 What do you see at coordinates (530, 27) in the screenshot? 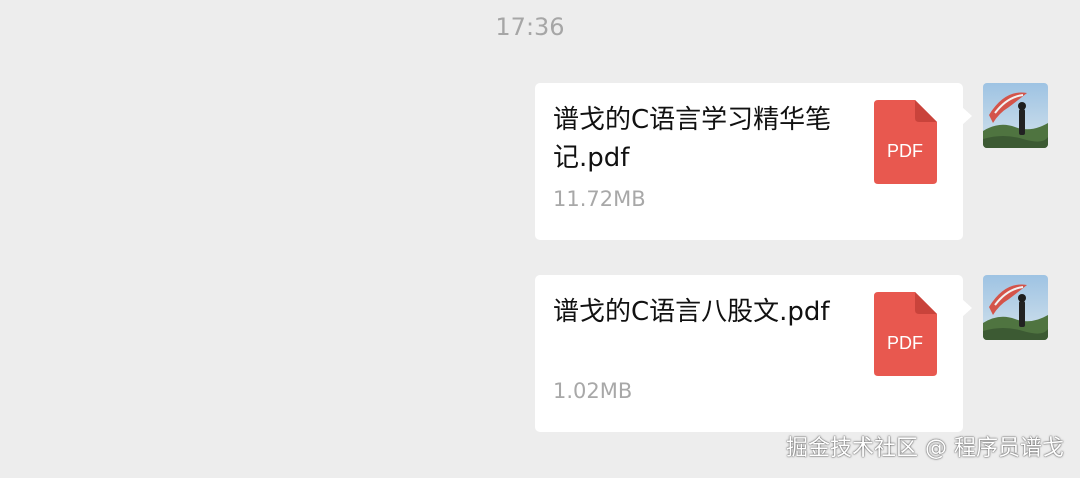
I see `chat-timestamp: 17:36` at bounding box center [530, 27].